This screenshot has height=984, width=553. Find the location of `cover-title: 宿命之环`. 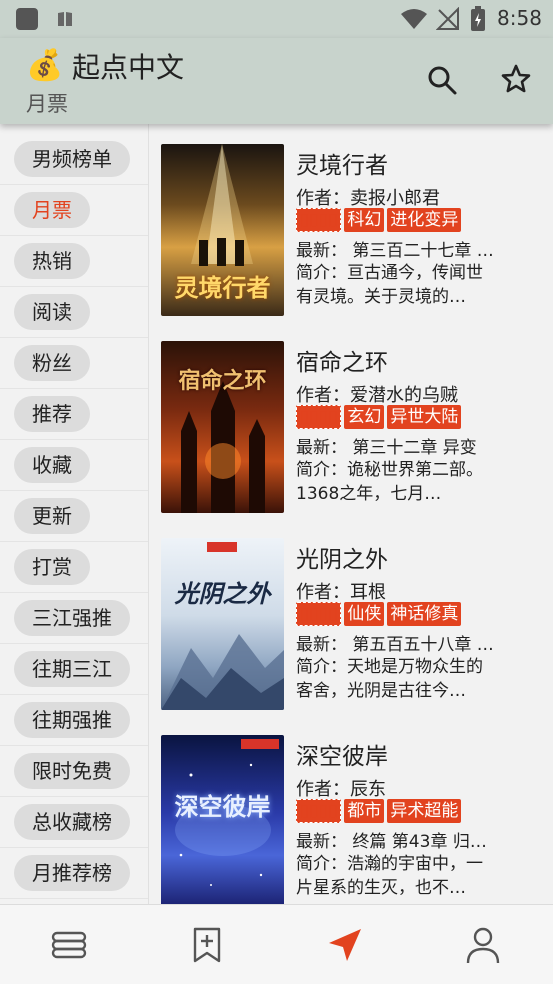

cover-title: 宿命之环 is located at coordinates (222, 381).